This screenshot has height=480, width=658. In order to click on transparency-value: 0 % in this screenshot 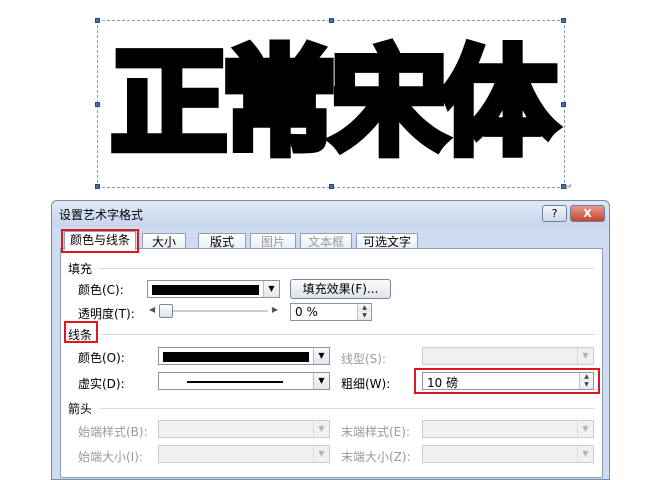, I will do `click(306, 312)`.